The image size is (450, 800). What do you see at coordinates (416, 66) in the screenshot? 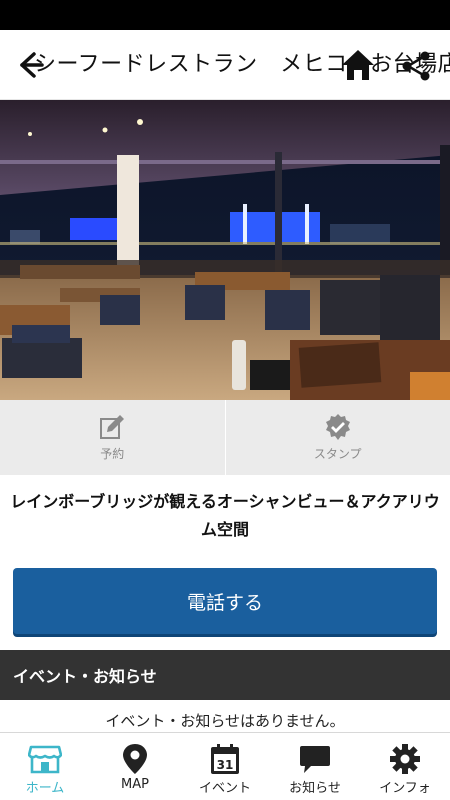
I see `share-icon` at bounding box center [416, 66].